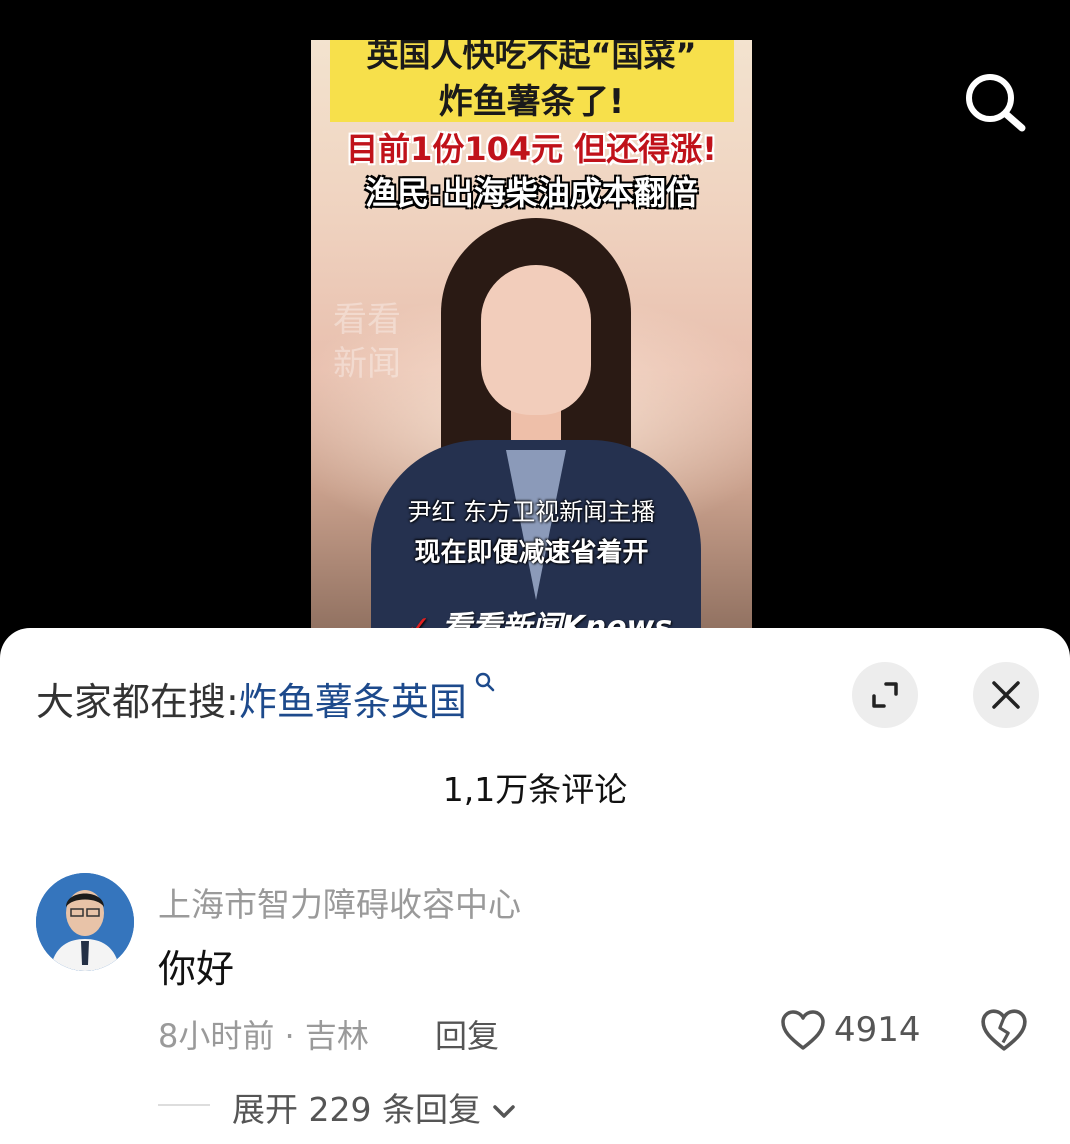  Describe the element at coordinates (535, 789) in the screenshot. I see `comment-count: 1,1万条评论` at that location.